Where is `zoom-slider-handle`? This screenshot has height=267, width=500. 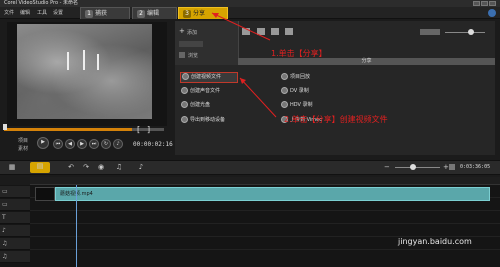 zoom-slider-handle is located at coordinates (413, 167).